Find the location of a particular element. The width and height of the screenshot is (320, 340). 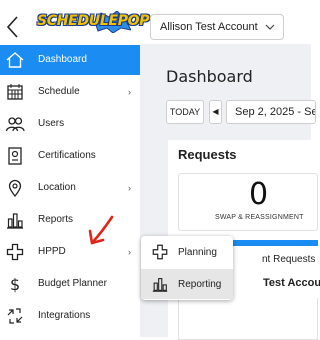

swap-reassignment-stat: 0 SWAP & REASSIGNMENT is located at coordinates (248, 202).